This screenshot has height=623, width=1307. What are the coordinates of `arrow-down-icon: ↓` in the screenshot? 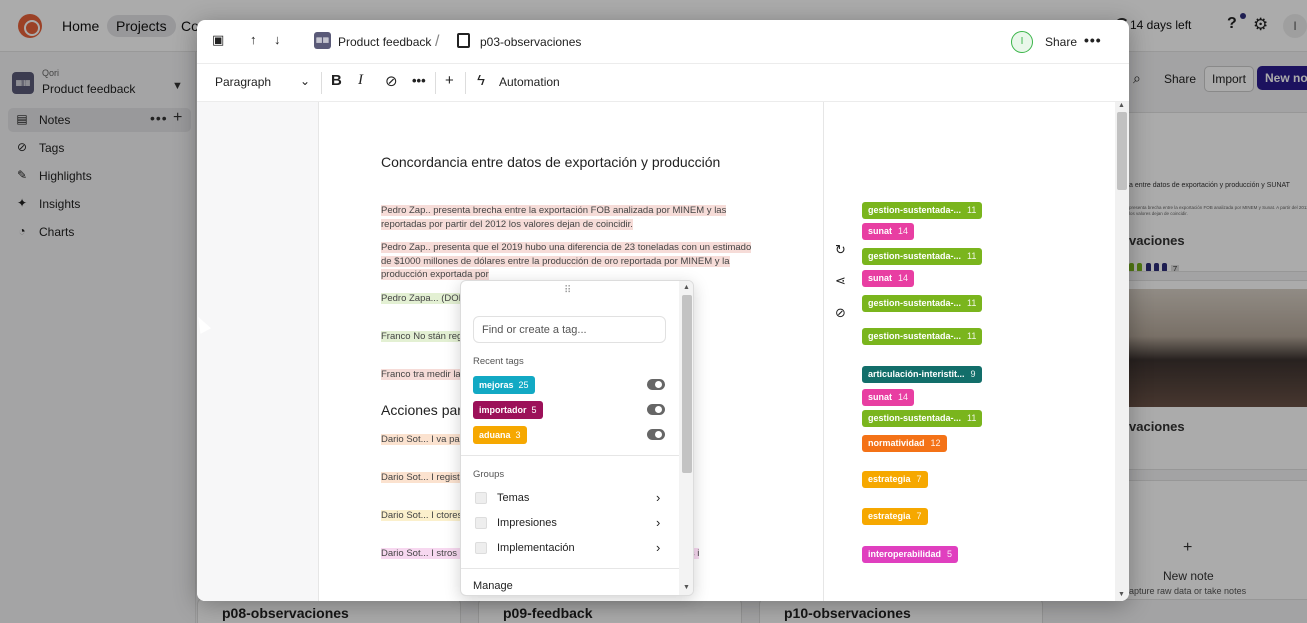 It's located at (277, 39).